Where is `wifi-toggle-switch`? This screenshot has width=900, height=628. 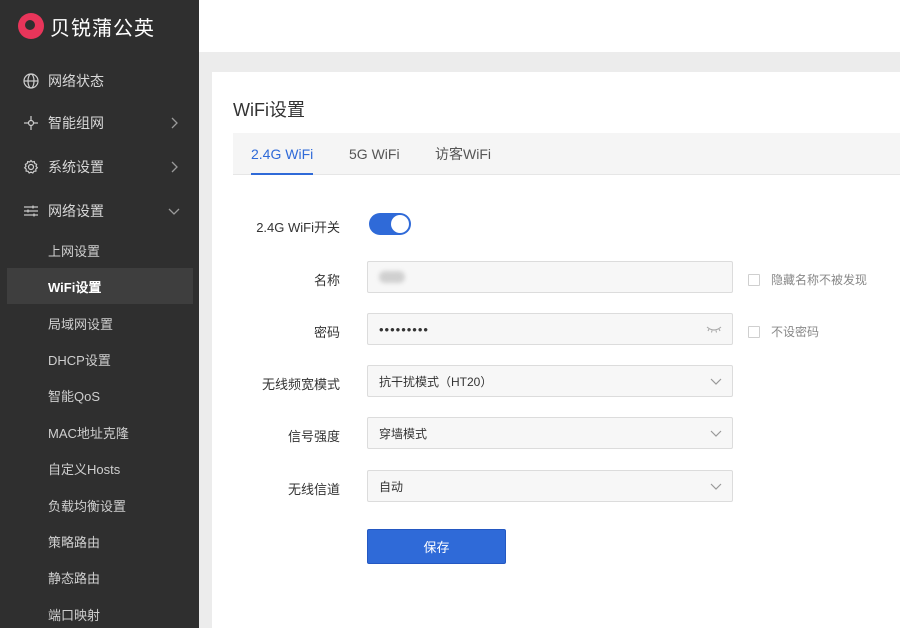 wifi-toggle-switch is located at coordinates (390, 224).